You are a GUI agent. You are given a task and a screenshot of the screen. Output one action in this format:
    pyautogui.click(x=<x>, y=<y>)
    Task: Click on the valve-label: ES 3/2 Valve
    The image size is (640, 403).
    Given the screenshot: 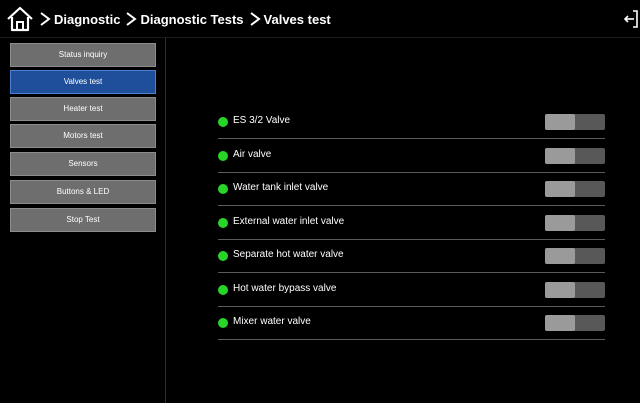 What is the action you would take?
    pyautogui.click(x=262, y=120)
    